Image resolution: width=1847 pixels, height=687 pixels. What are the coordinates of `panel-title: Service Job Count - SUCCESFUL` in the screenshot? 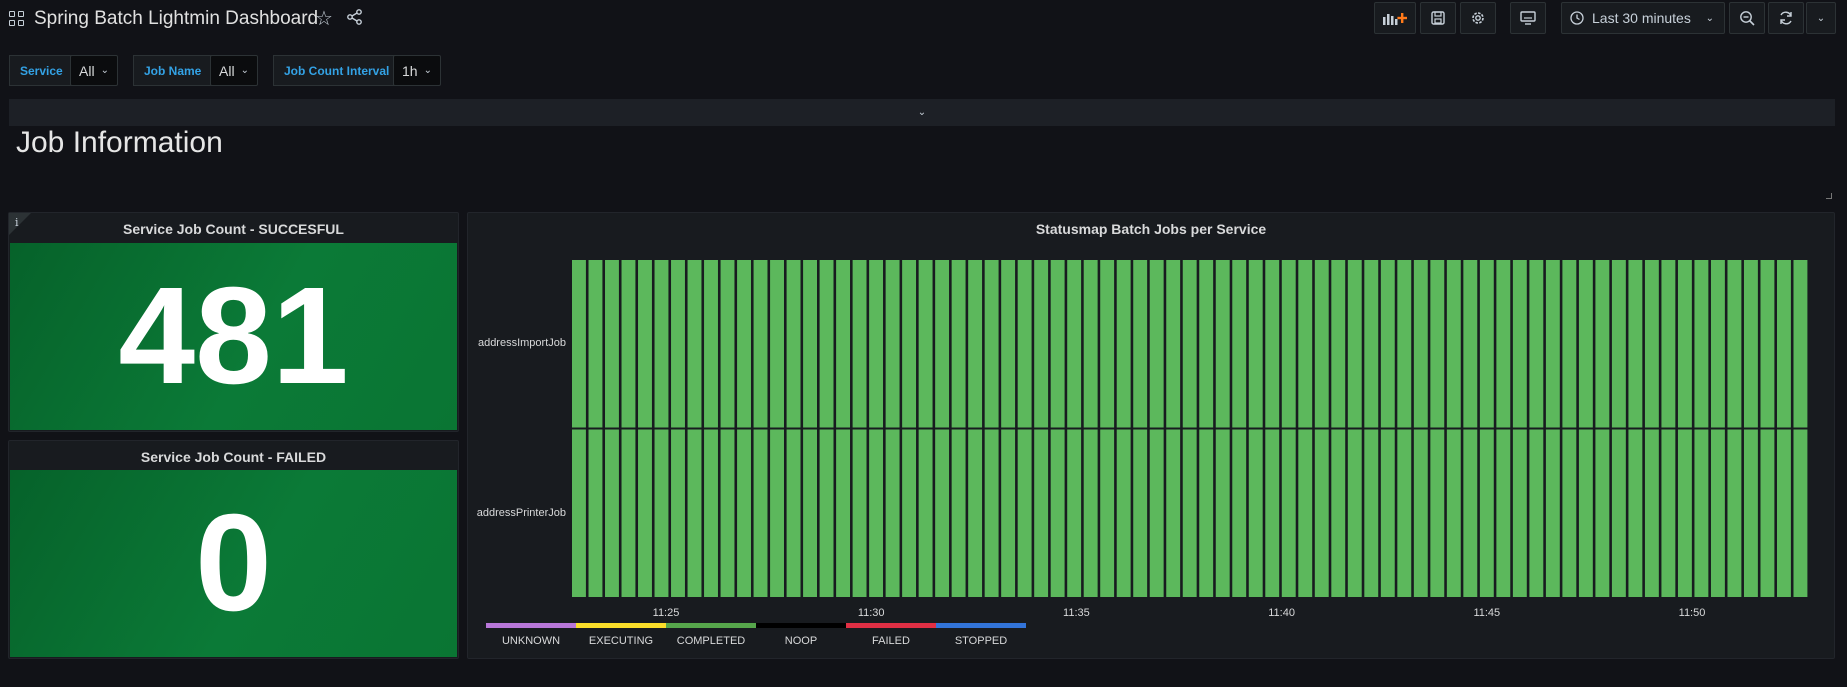 It's located at (233, 229).